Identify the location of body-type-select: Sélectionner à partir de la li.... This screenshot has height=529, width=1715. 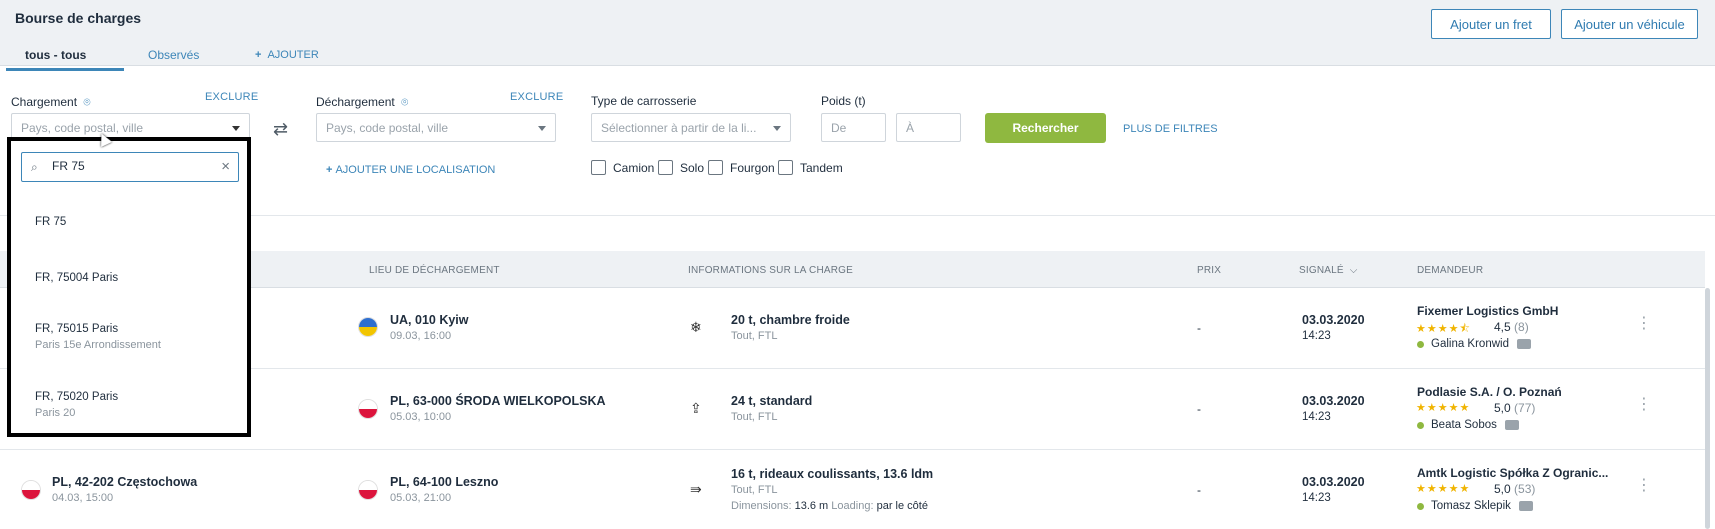
(691, 127).